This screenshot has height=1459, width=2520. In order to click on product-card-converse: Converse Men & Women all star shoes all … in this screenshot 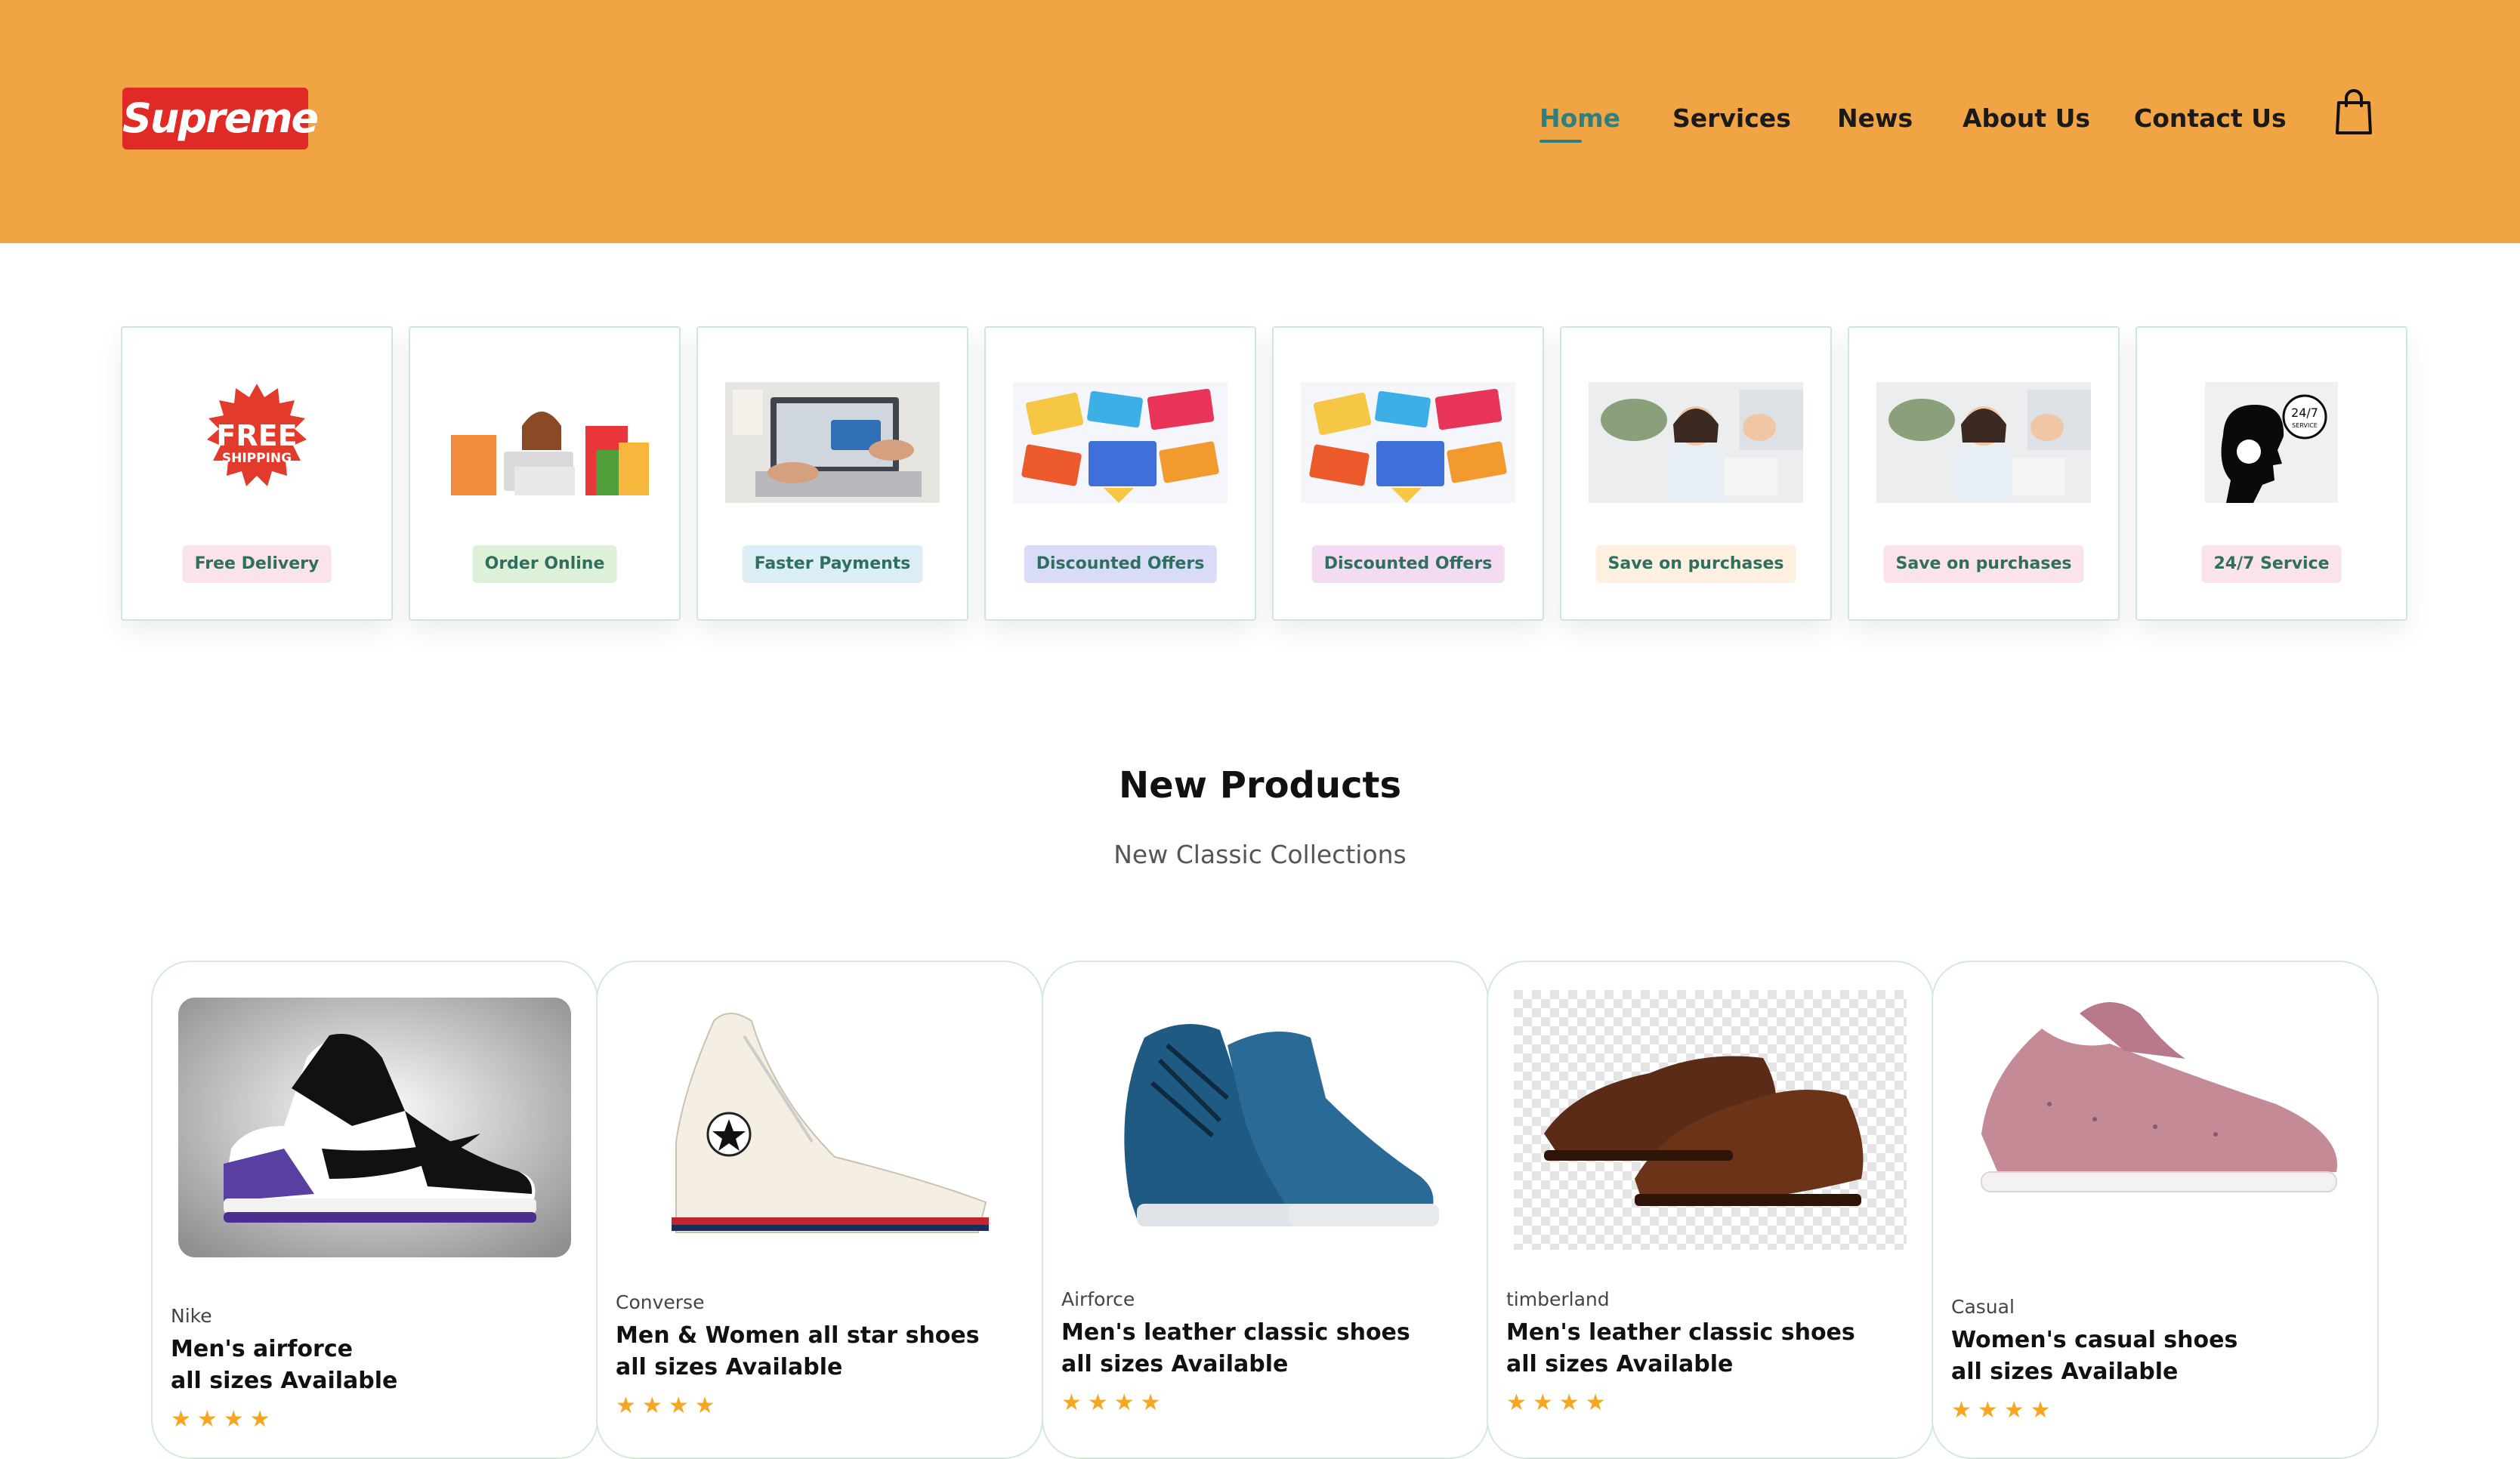, I will do `click(819, 1210)`.